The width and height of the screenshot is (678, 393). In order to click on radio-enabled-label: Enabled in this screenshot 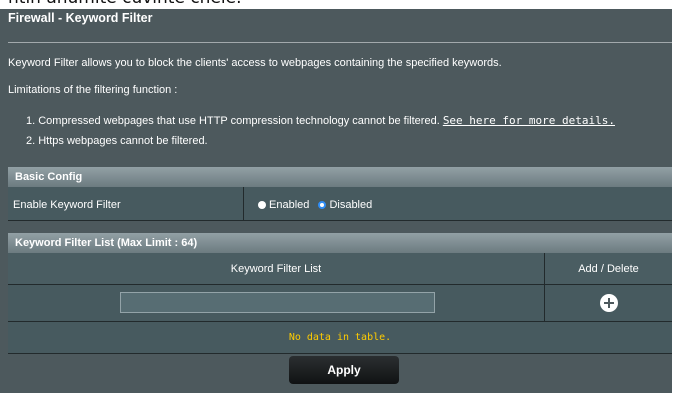, I will do `click(289, 205)`.